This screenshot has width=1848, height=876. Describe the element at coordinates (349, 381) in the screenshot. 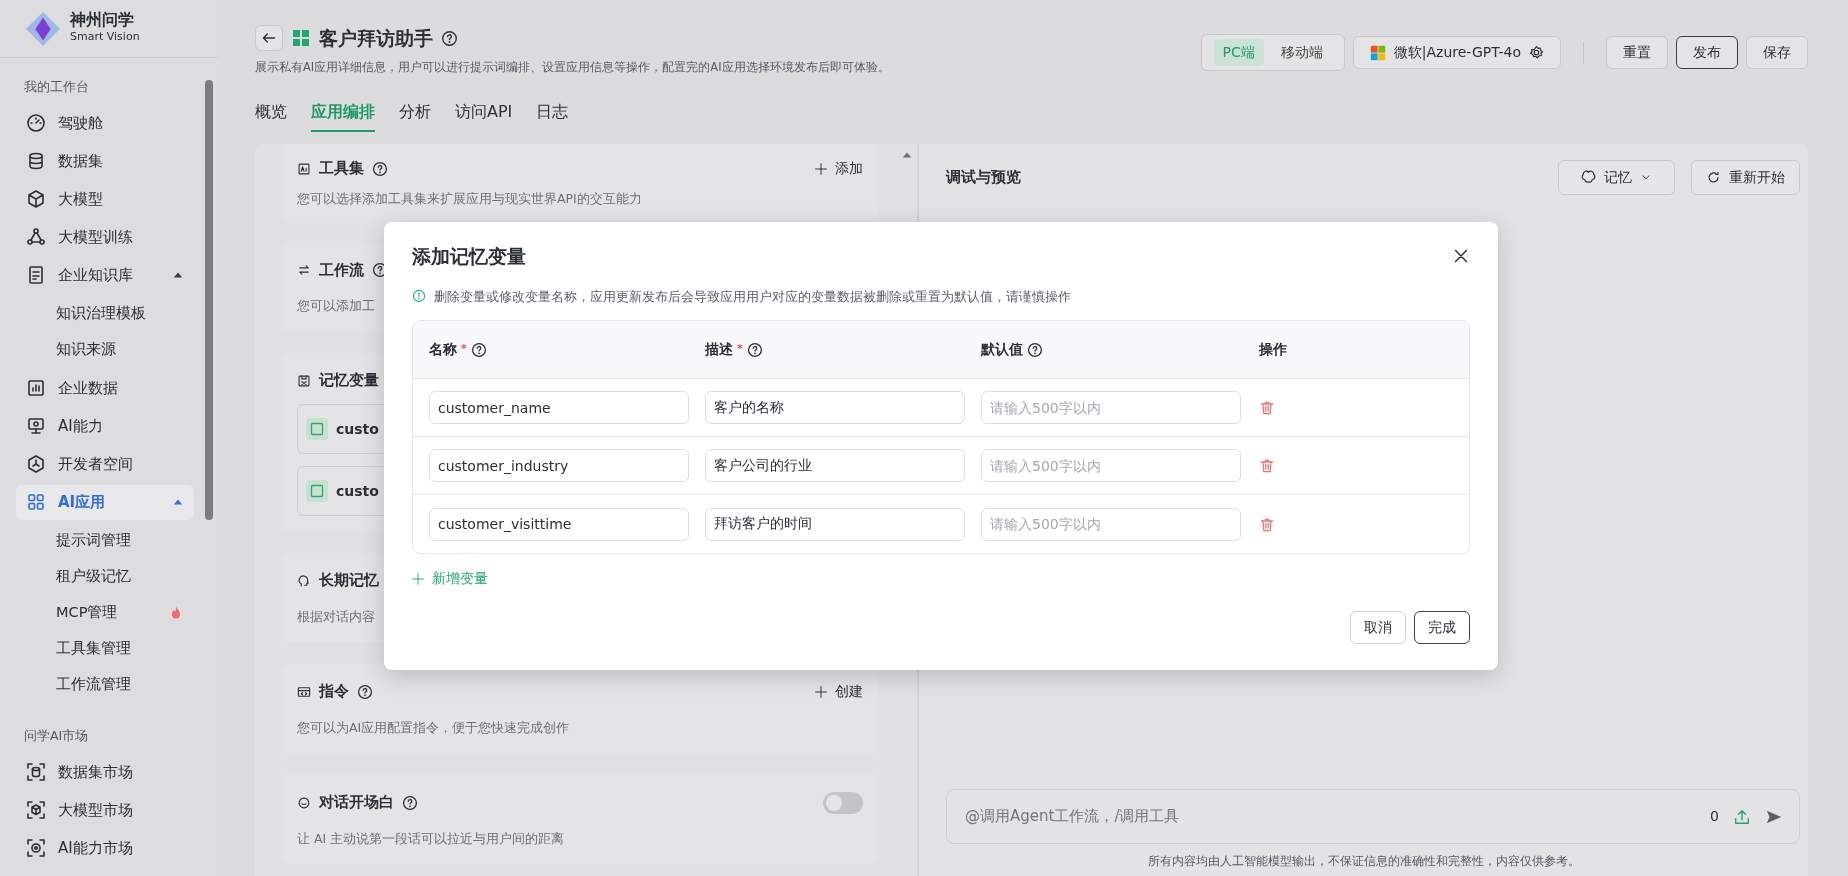

I see `section-title: 记忆变量` at that location.